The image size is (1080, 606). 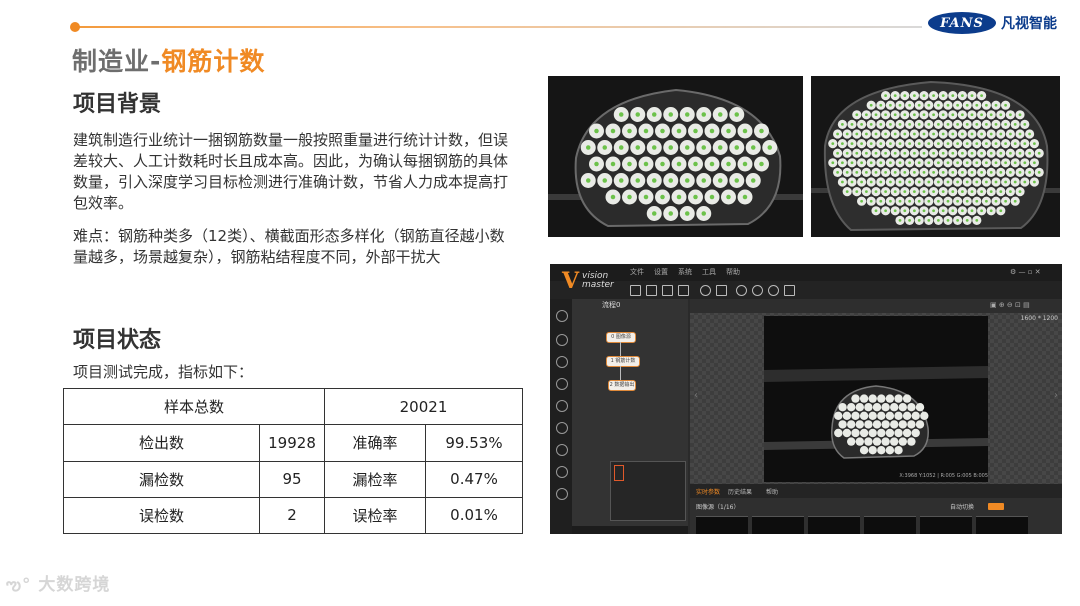 What do you see at coordinates (708, 491) in the screenshot?
I see `tab-realtime-params: 实时参数` at bounding box center [708, 491].